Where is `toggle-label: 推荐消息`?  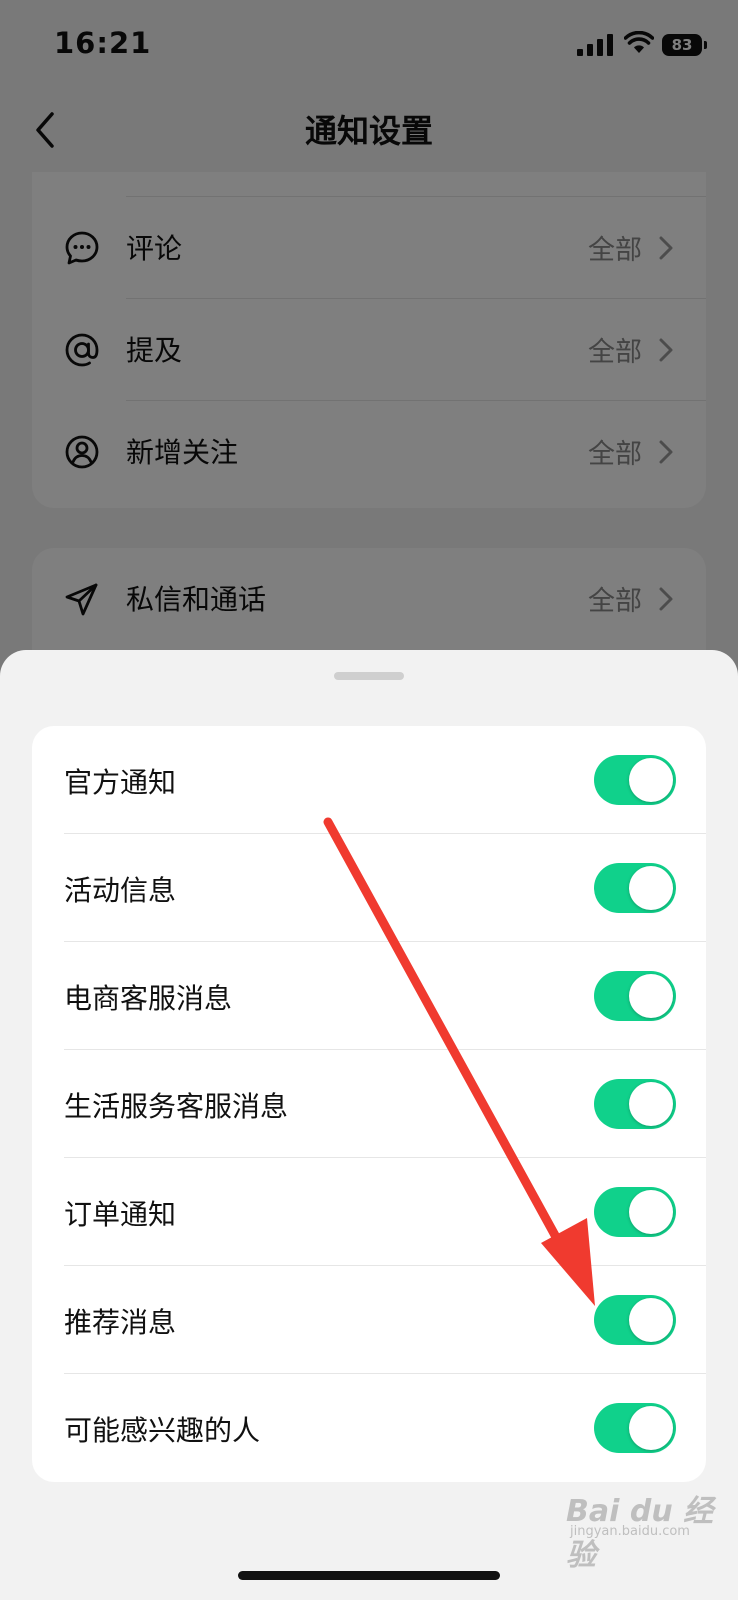 toggle-label: 推荐消息 is located at coordinates (120, 1322).